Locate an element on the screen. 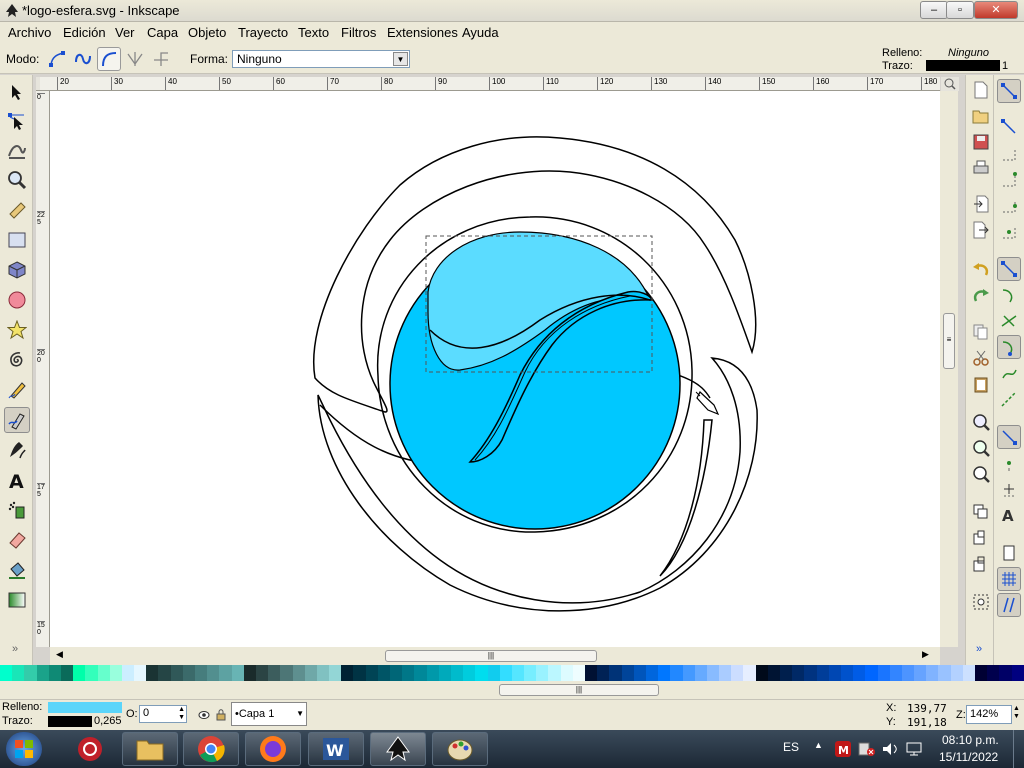  language-indicator: ES is located at coordinates (791, 747).